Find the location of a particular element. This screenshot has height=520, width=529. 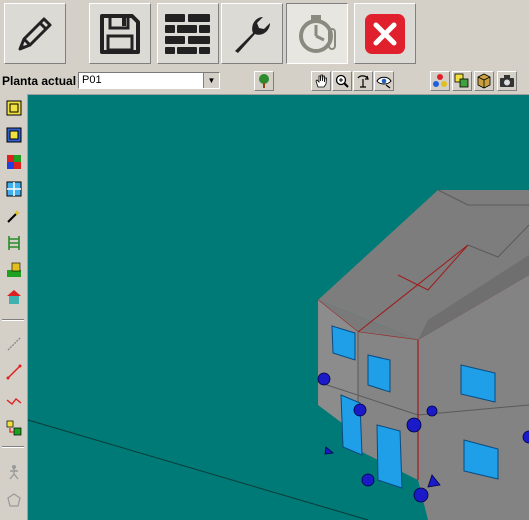

objects-tool-button is located at coordinates (13, 427).